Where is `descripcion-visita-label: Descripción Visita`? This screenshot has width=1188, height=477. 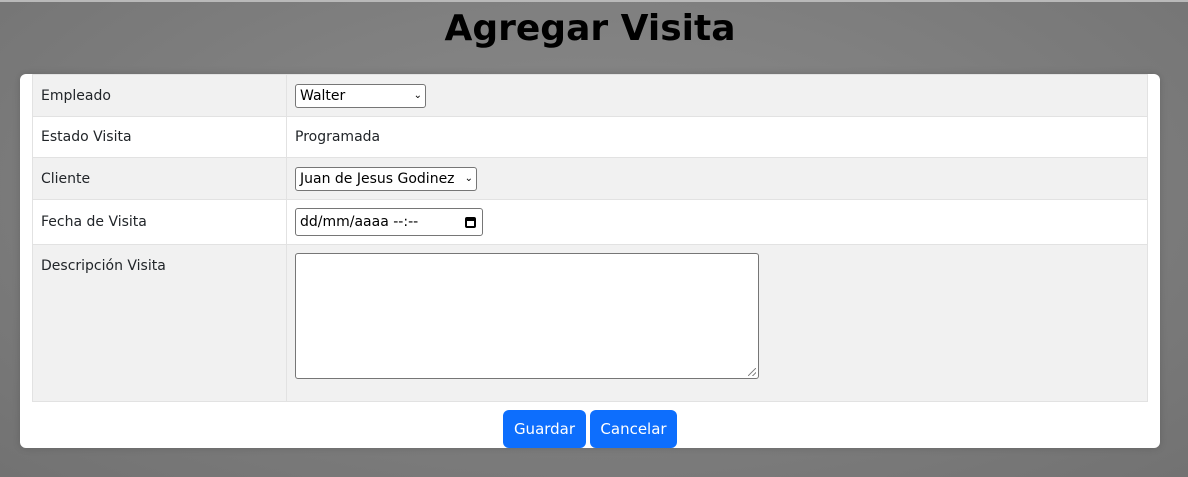 descripcion-visita-label: Descripción Visita is located at coordinates (159, 323).